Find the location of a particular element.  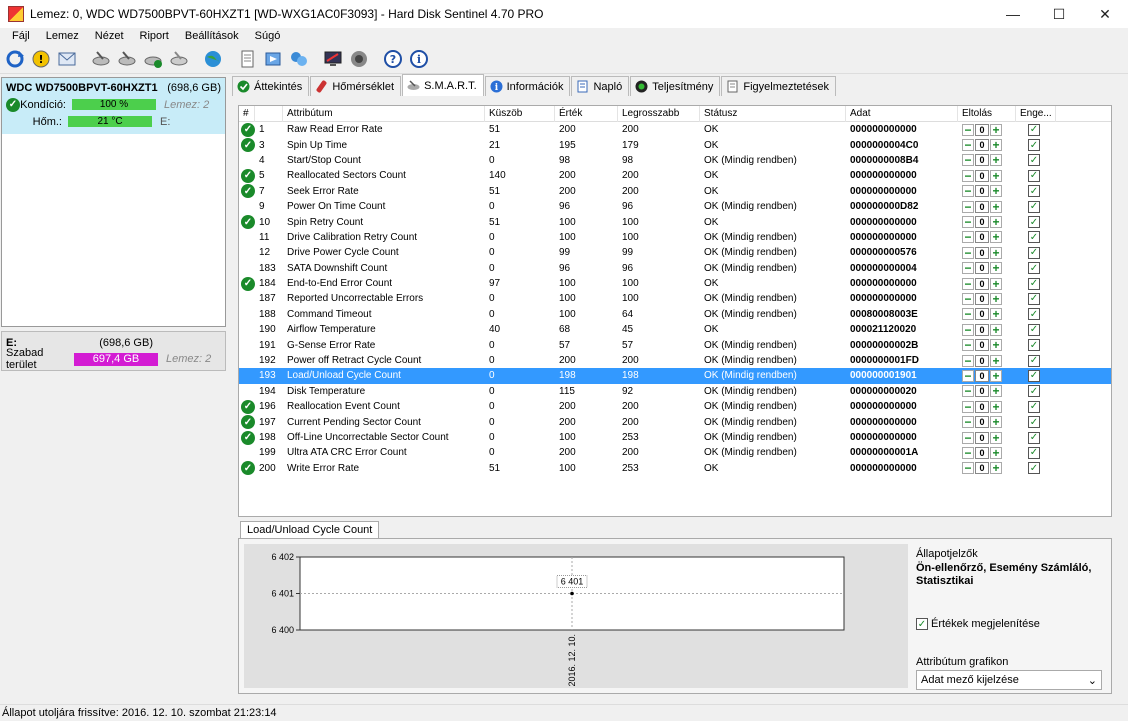

menu-disk: Lemez is located at coordinates (62, 36).